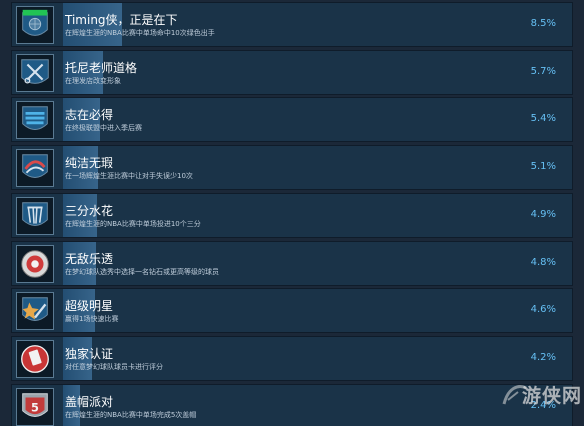 The image size is (584, 426). Describe the element at coordinates (292, 168) in the screenshot. I see `achievement-row: 纯洁无瑕 在一场辉煌生涯比赛中让对手失误少10次 5.1%` at that location.